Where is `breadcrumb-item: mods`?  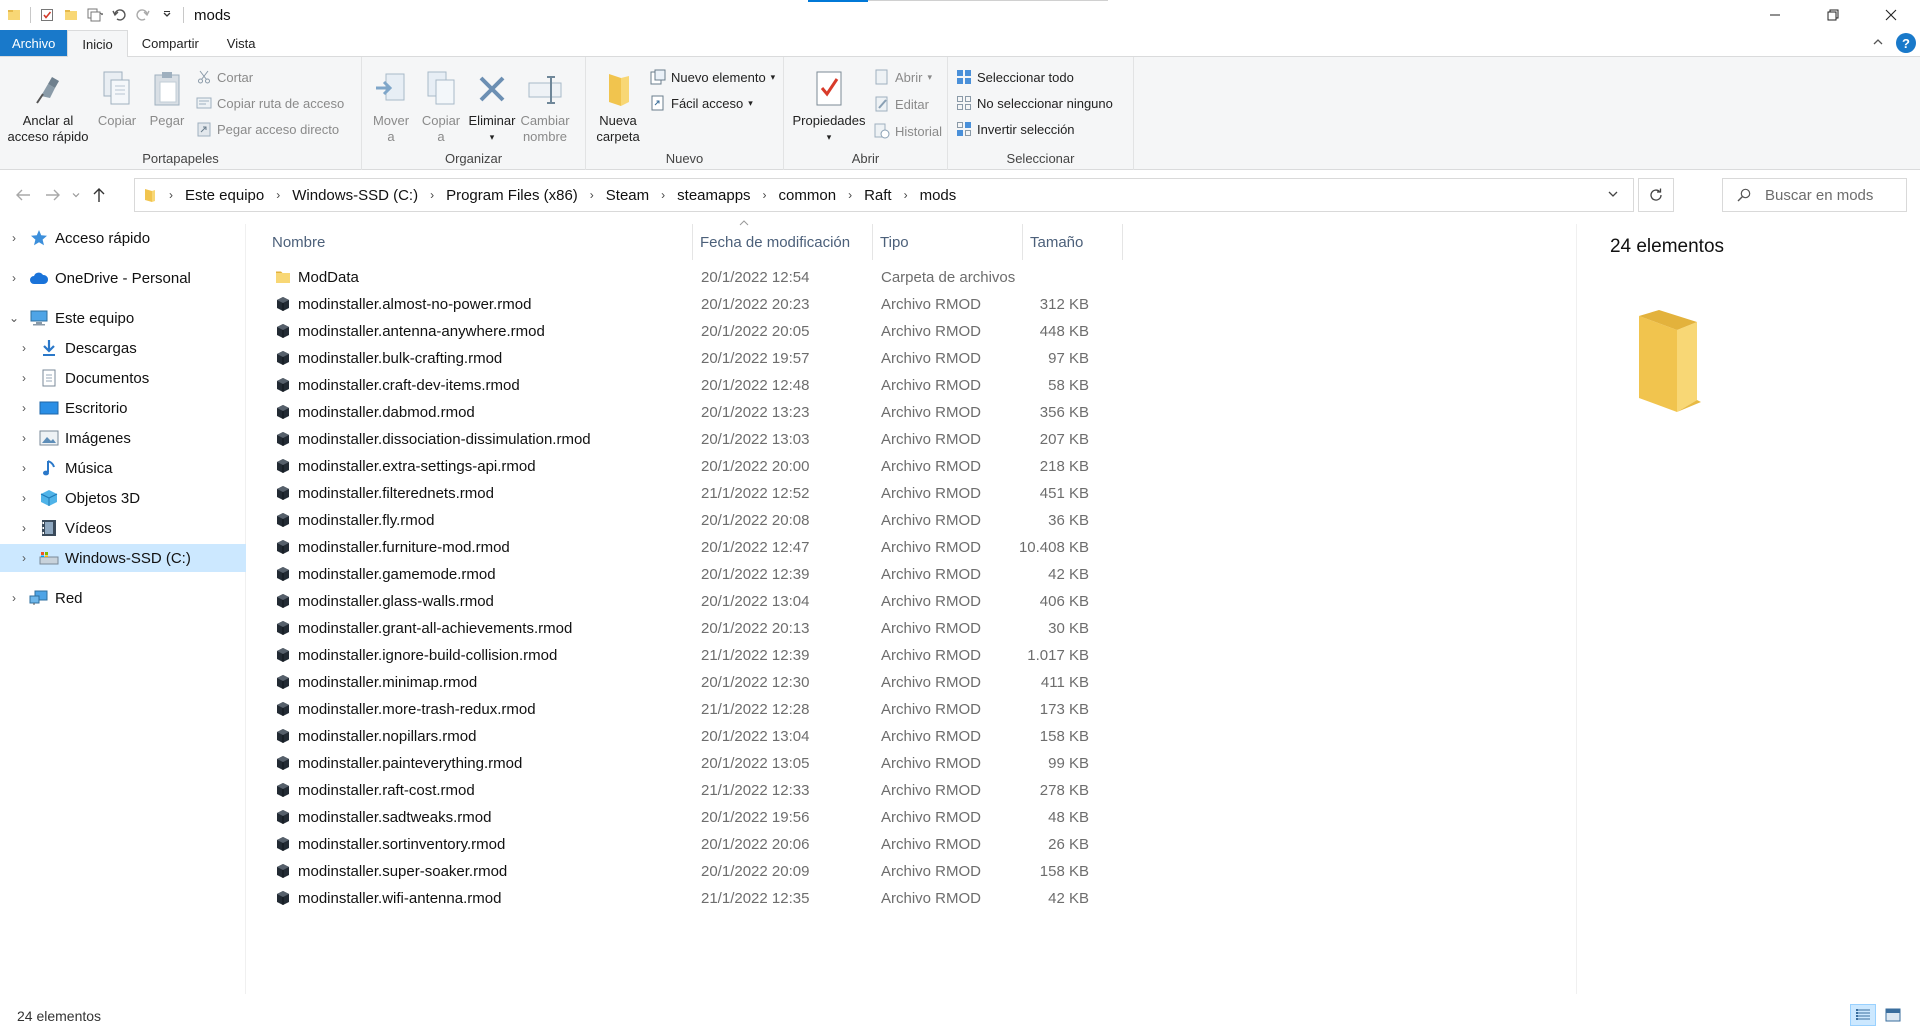 breadcrumb-item: mods is located at coordinates (938, 195).